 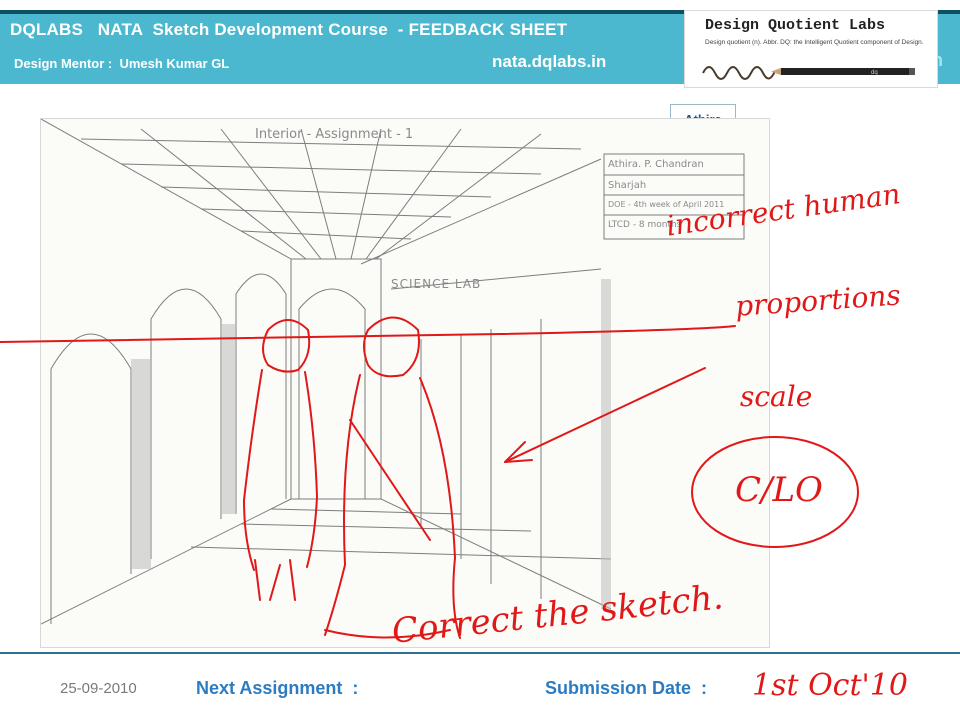 I want to click on feedback-due-date: 1st Oct'10, so click(x=830, y=685).